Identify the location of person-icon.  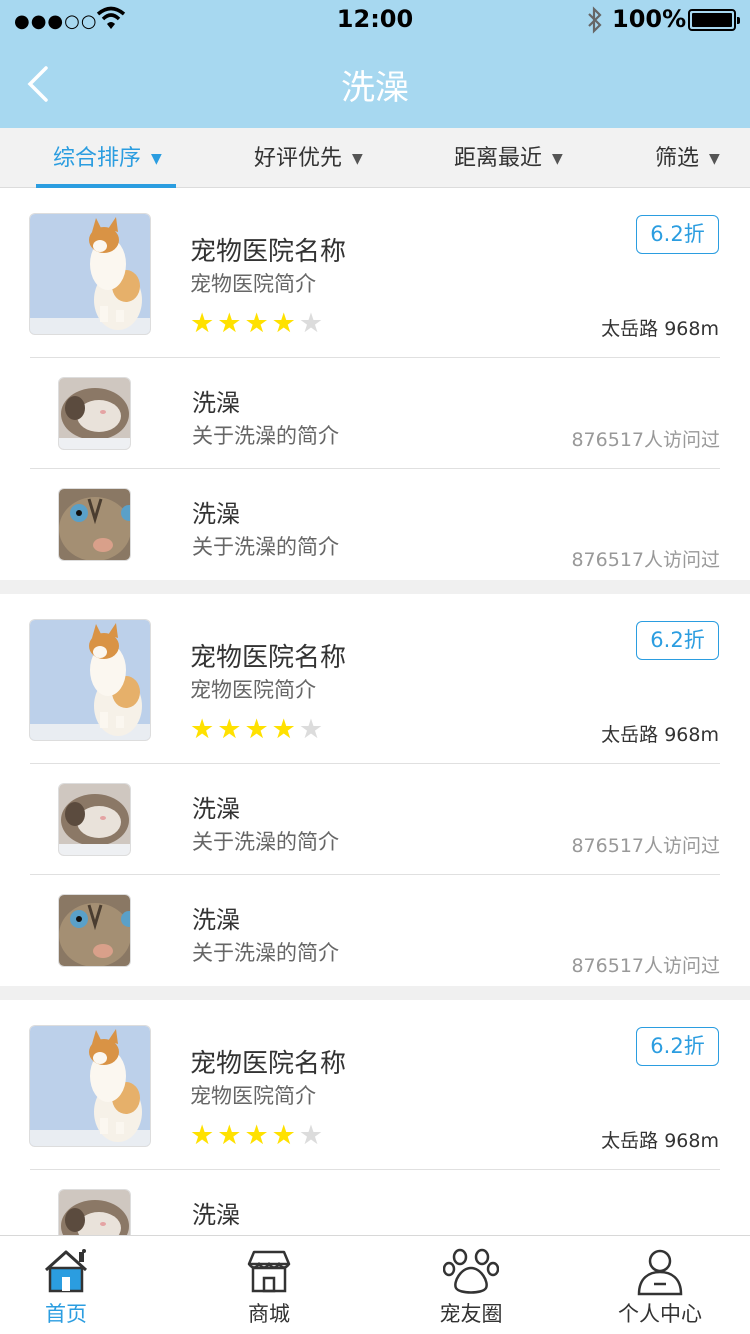
(660, 1272).